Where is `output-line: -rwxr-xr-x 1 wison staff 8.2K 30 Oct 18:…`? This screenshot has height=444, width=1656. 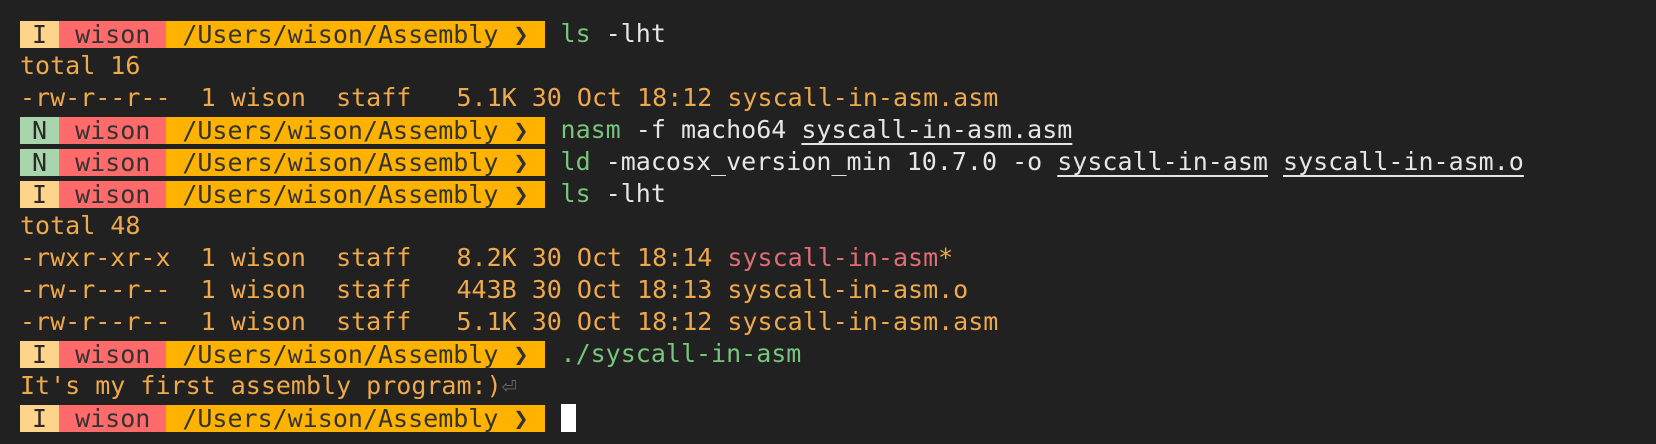 output-line: -rwxr-xr-x 1 wison staff 8.2K 30 Oct 18:… is located at coordinates (772, 258).